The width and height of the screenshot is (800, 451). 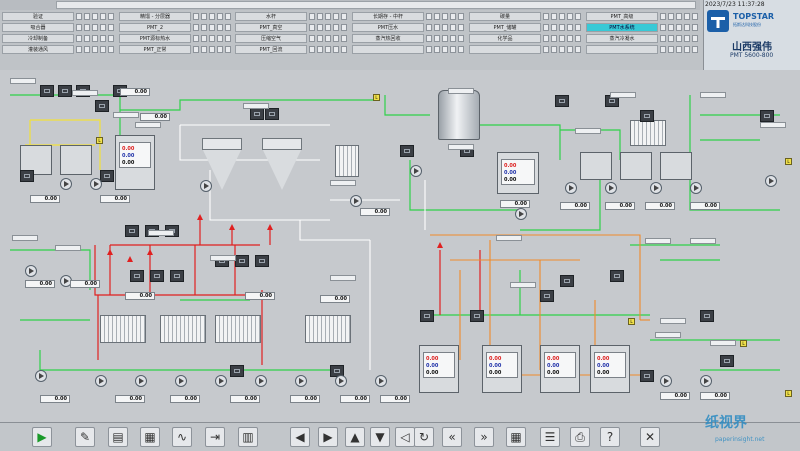 What do you see at coordinates (505, 16) in the screenshot?
I see `alarm-cell: 碳量` at bounding box center [505, 16].